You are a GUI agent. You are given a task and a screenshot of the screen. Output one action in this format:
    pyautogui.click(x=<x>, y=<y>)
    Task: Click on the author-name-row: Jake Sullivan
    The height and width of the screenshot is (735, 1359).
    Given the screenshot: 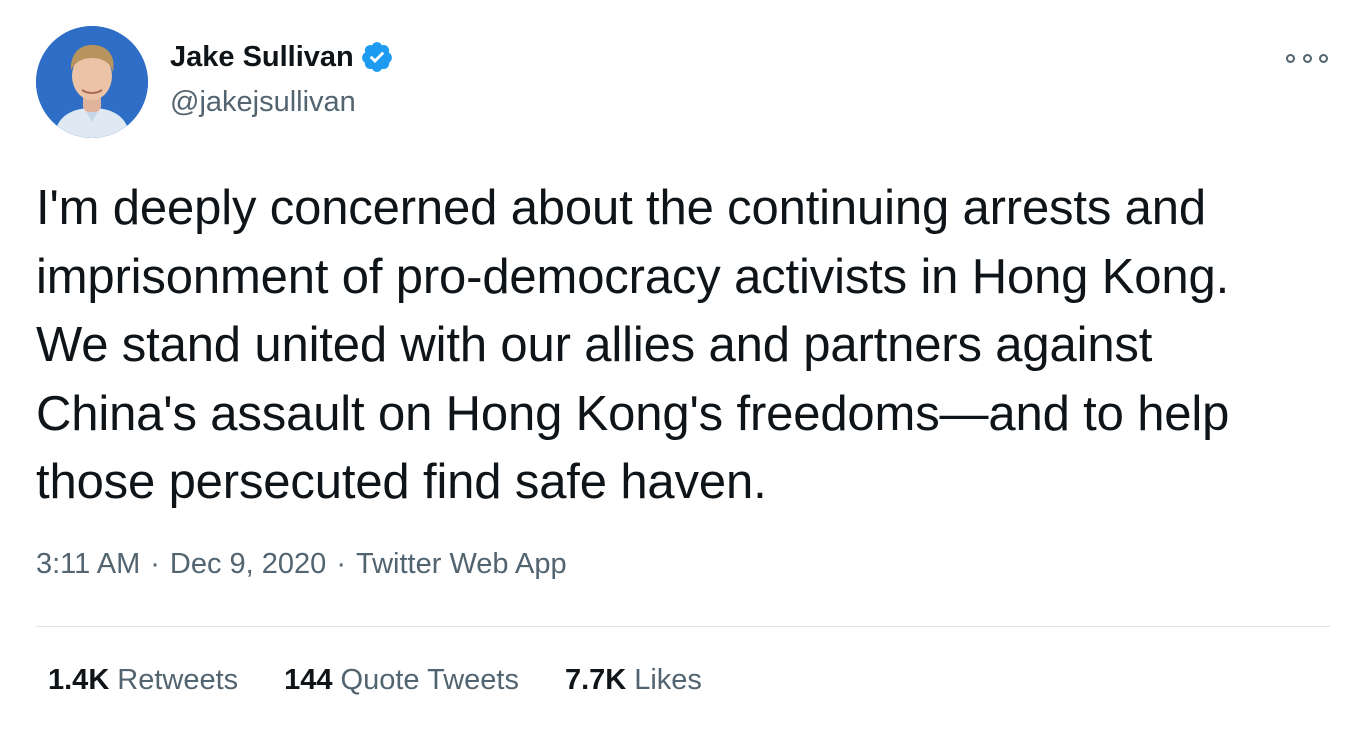 What is the action you would take?
    pyautogui.click(x=282, y=57)
    